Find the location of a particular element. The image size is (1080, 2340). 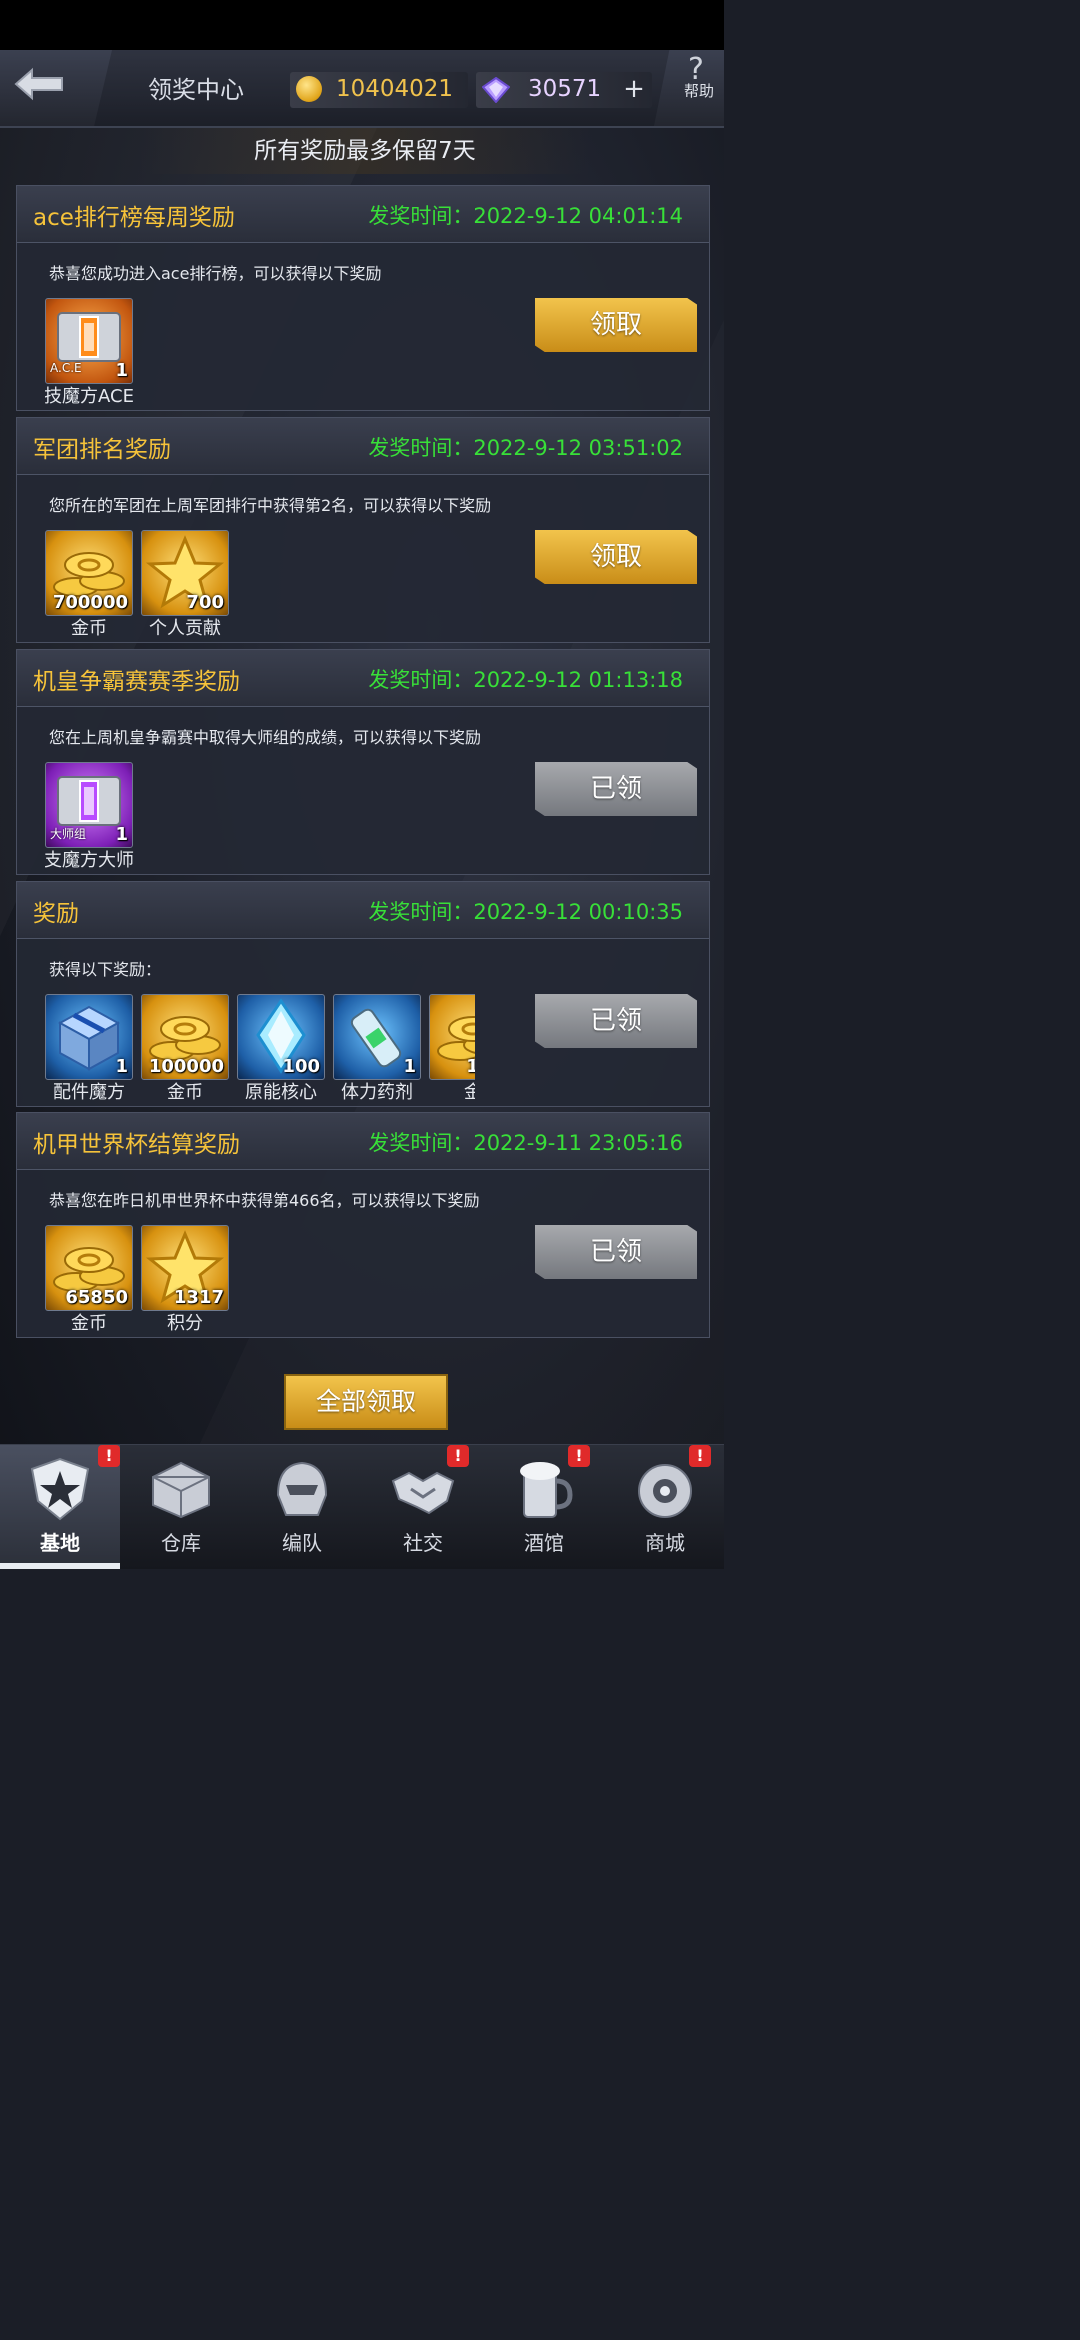

reward-item: 150( 金 is located at coordinates (452, 1047).